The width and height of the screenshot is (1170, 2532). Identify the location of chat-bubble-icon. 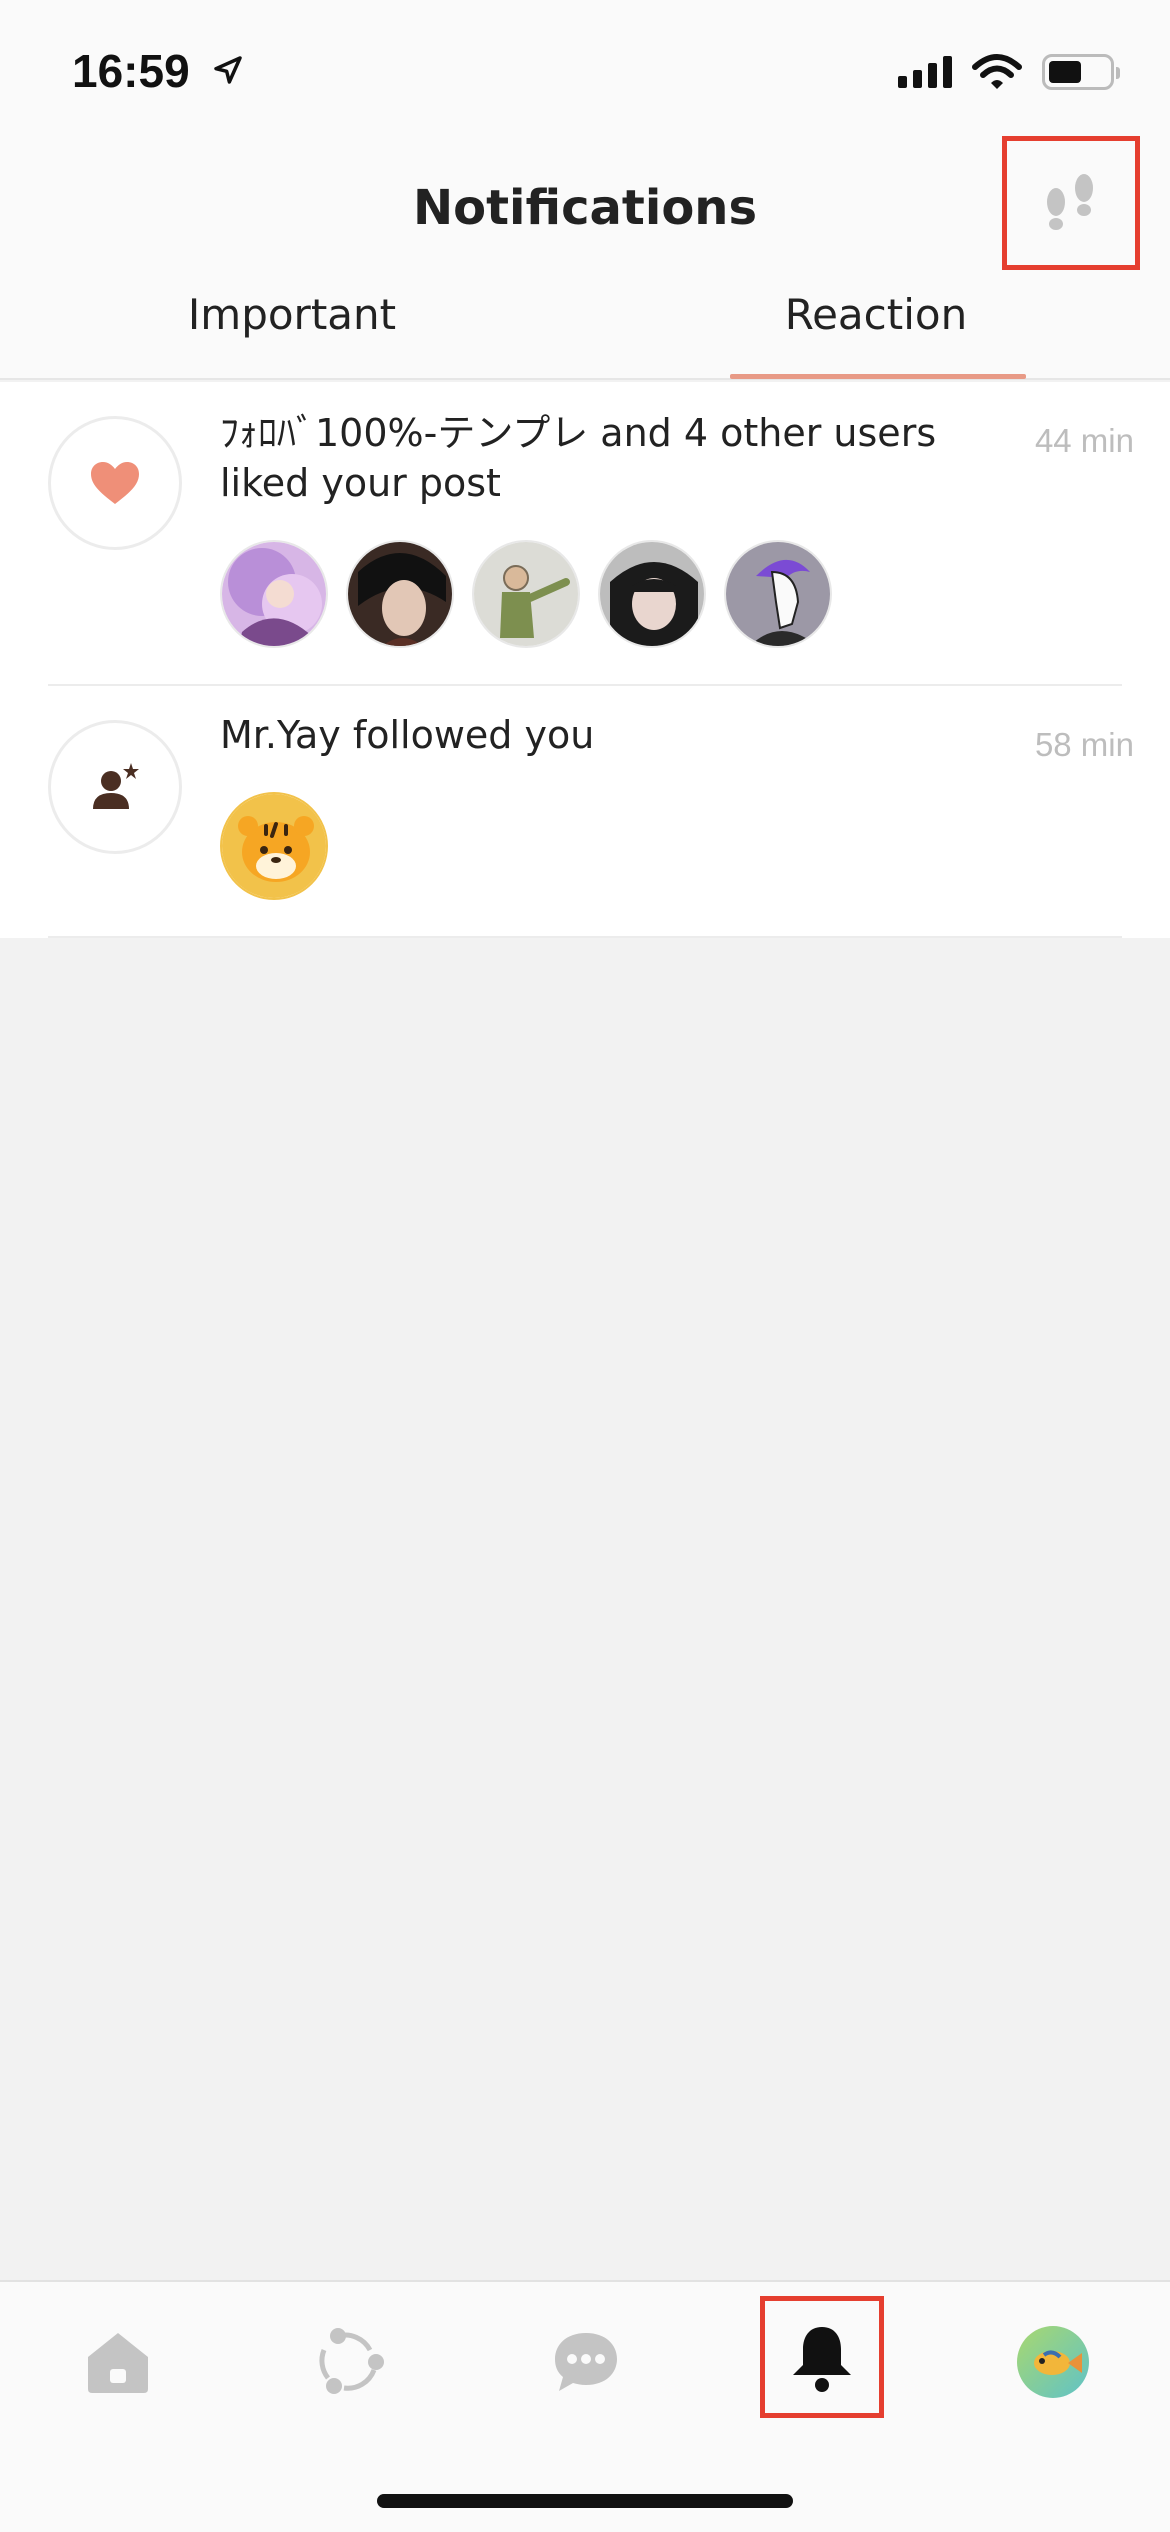
(586, 2362).